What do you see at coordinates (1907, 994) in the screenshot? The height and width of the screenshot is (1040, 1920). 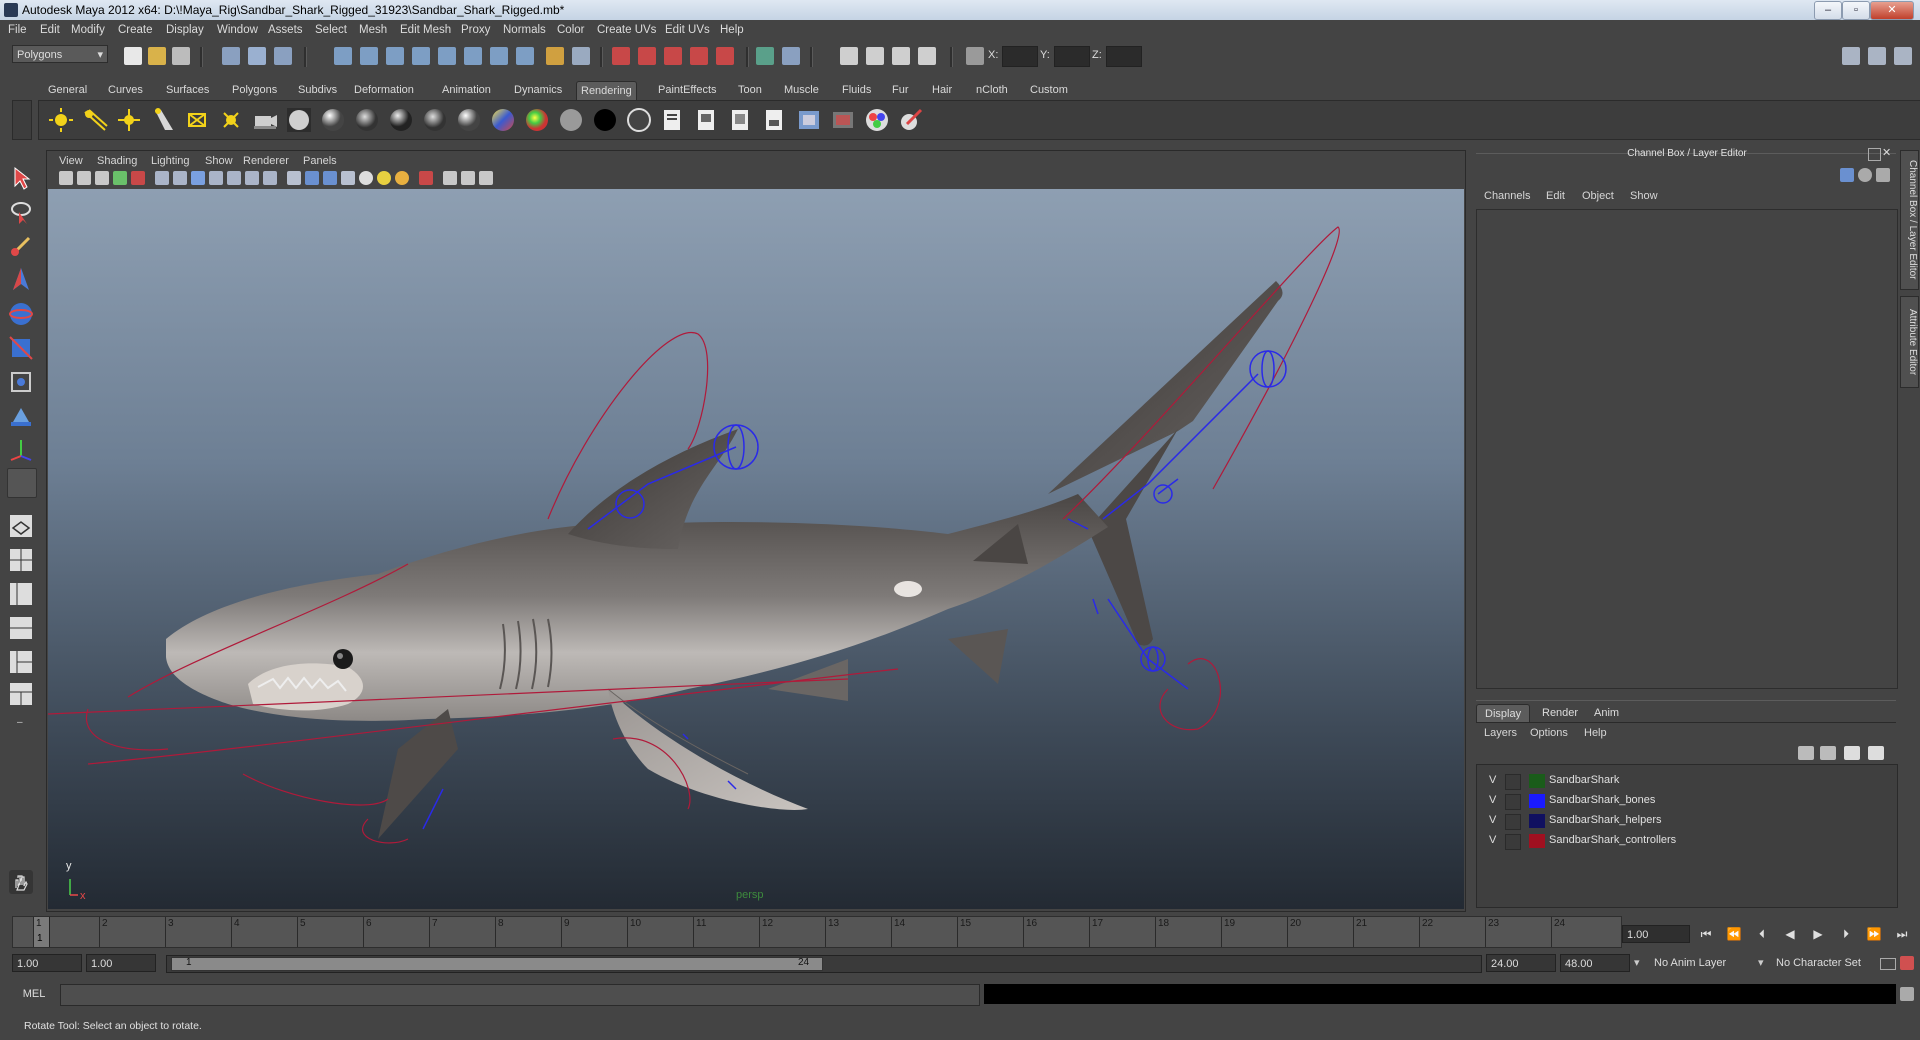 I see `script-editor-icon` at bounding box center [1907, 994].